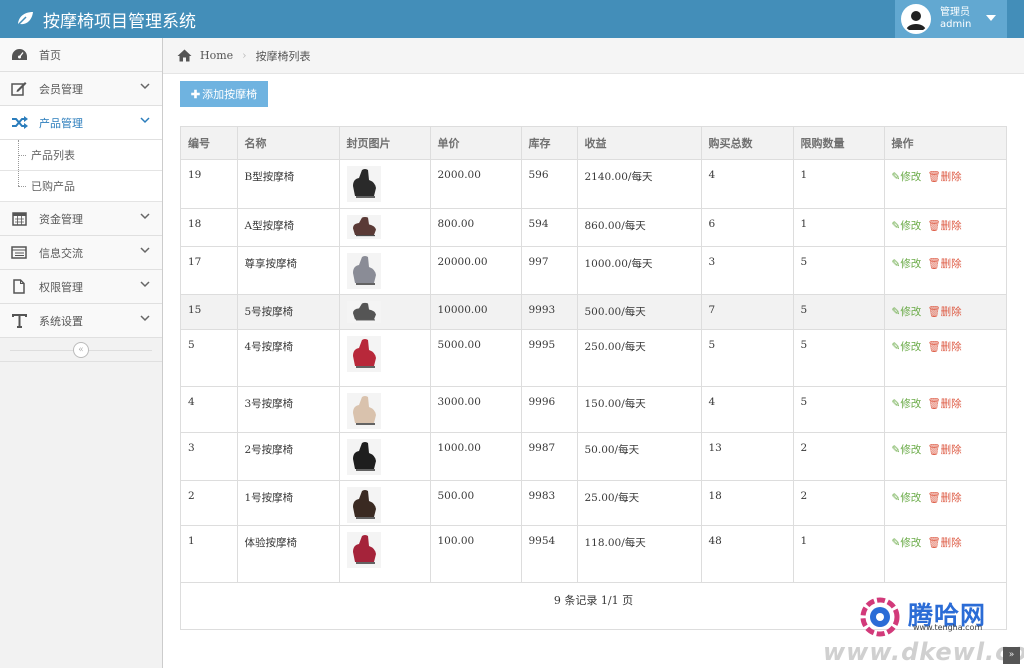 The image size is (1024, 668). What do you see at coordinates (224, 94) in the screenshot?
I see `add-chair-button: ✚ 添加按摩椅` at bounding box center [224, 94].